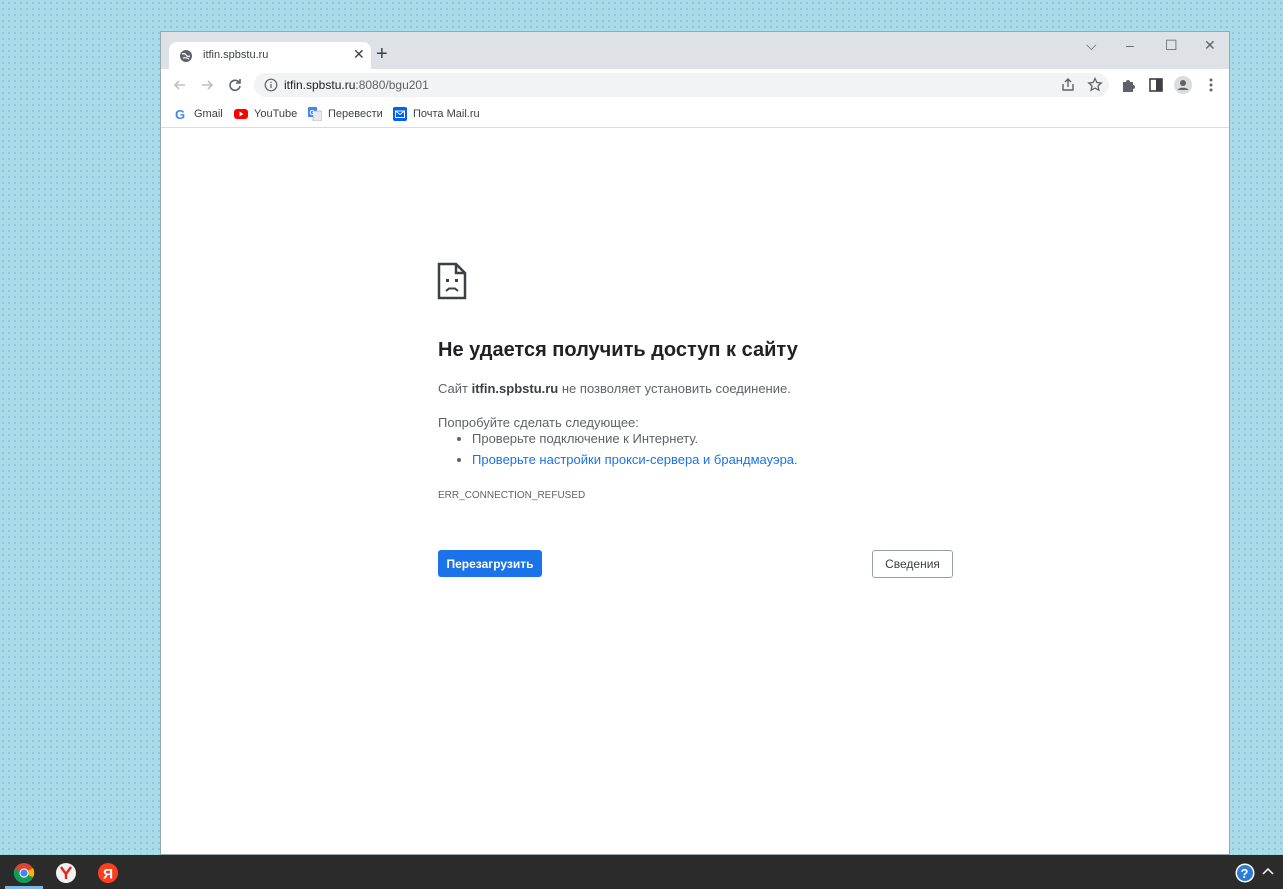  Describe the element at coordinates (24, 873) in the screenshot. I see `chrome-icon` at that location.